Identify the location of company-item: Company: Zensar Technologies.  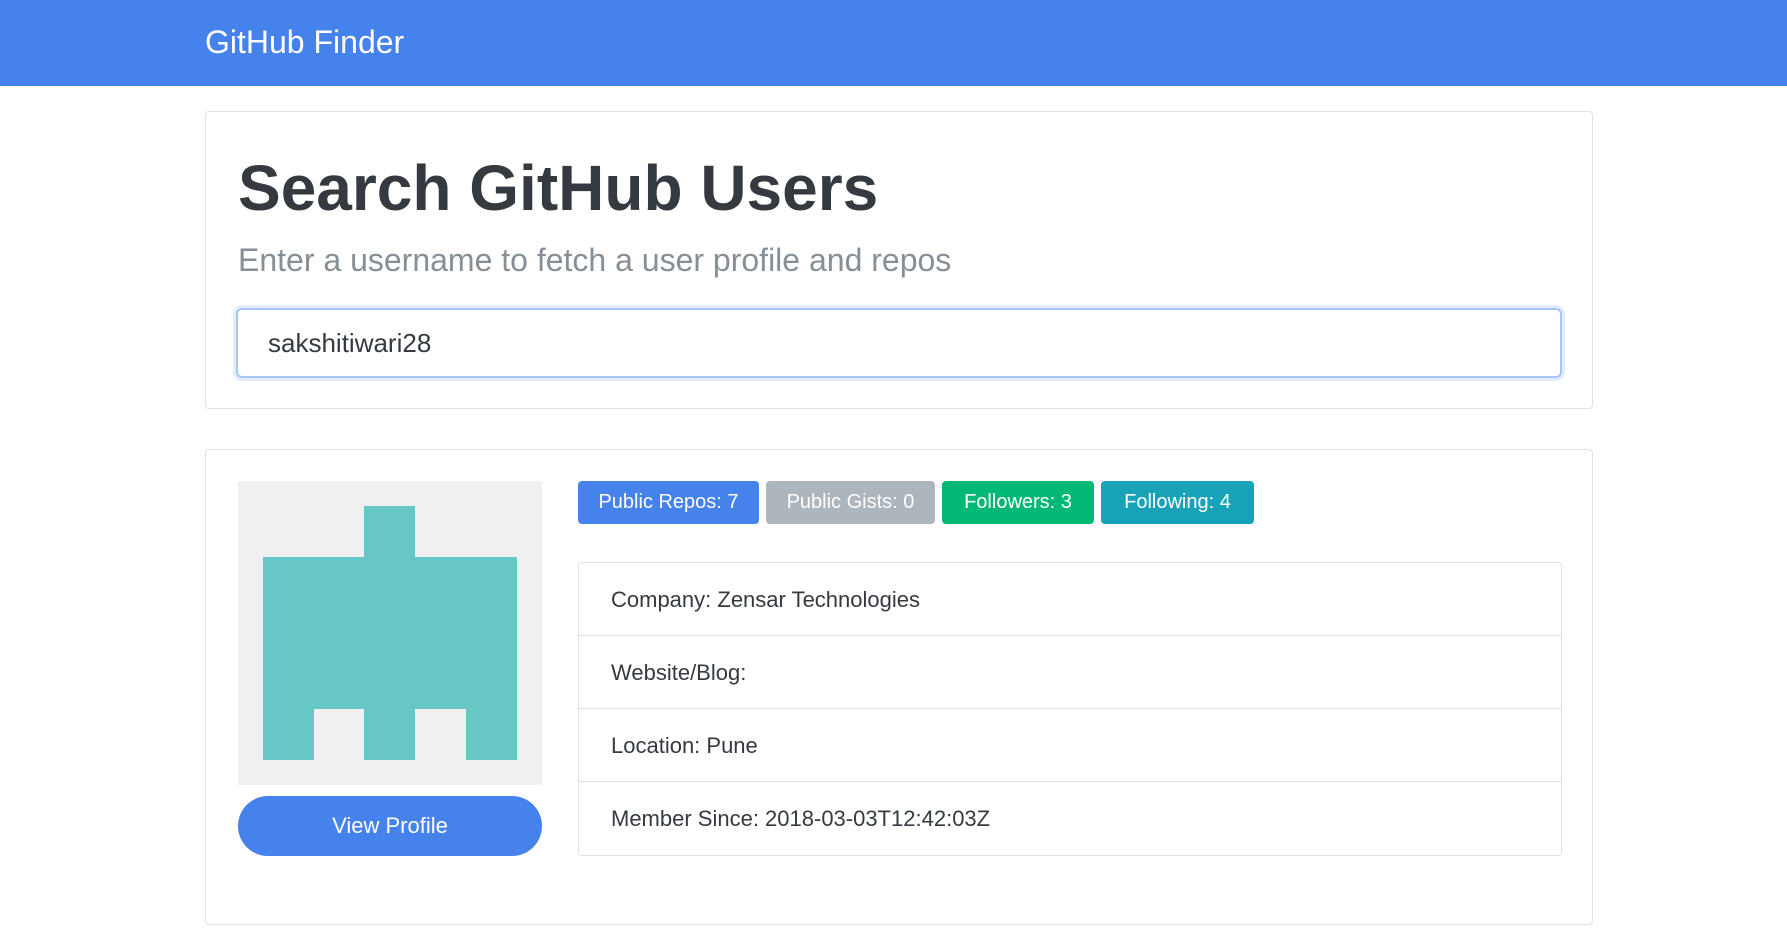
(1070, 599).